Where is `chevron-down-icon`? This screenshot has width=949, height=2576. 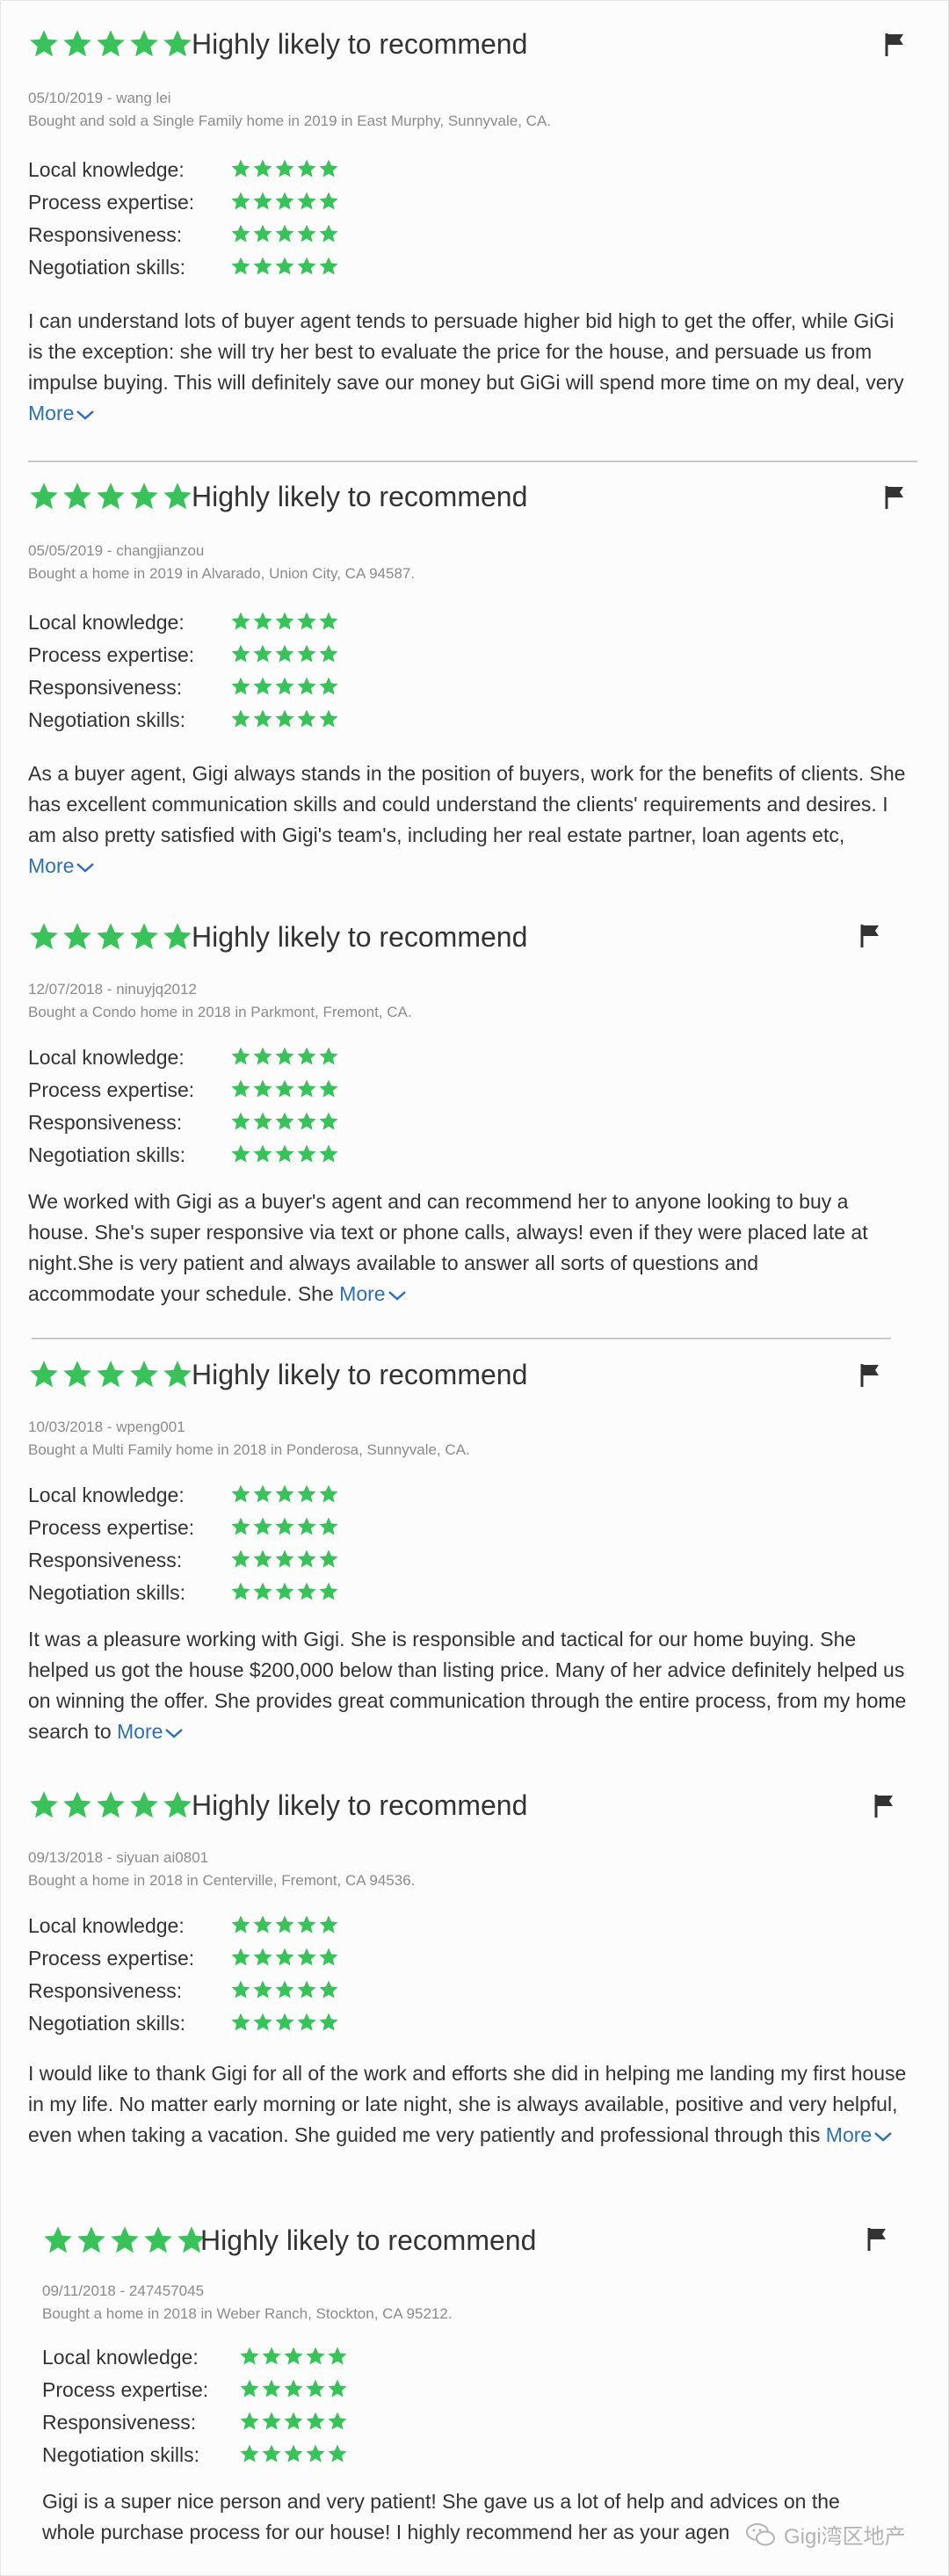 chevron-down-icon is located at coordinates (85, 867).